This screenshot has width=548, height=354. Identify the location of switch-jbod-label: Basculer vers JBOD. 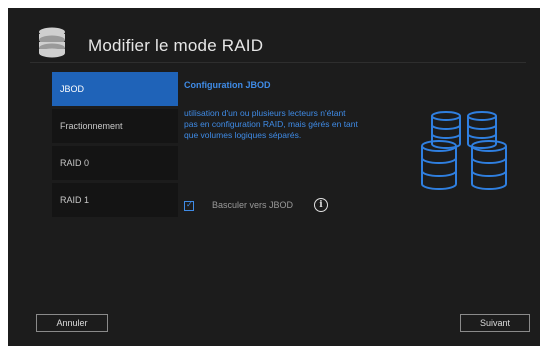
(253, 205).